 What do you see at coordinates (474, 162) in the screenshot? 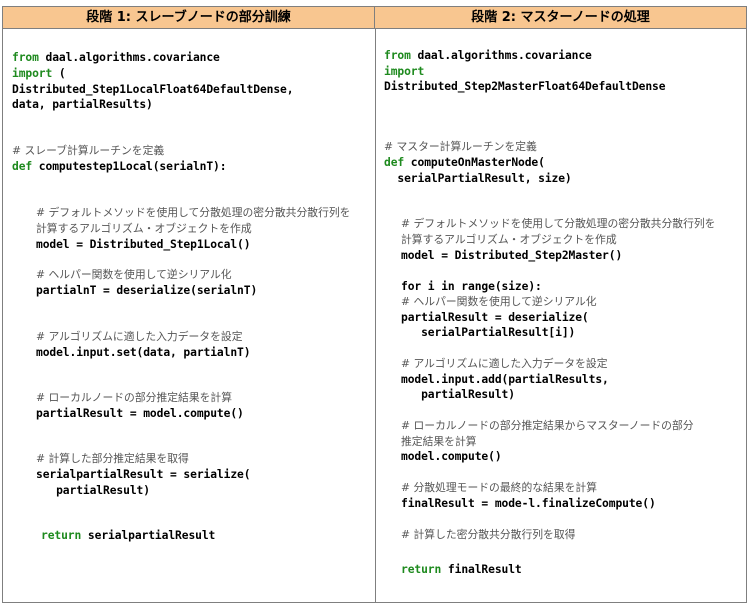
I see `def-signature: computeOnMasterNode(` at bounding box center [474, 162].